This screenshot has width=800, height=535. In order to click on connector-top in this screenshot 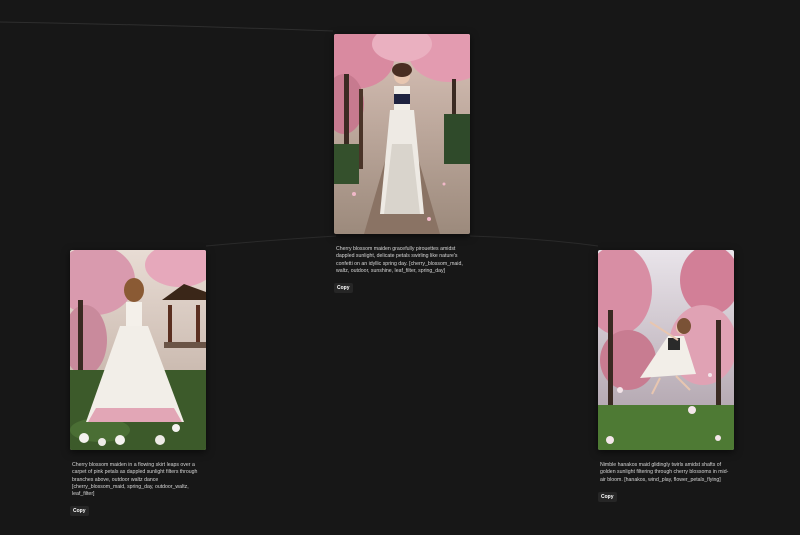, I will do `click(167, 26)`.